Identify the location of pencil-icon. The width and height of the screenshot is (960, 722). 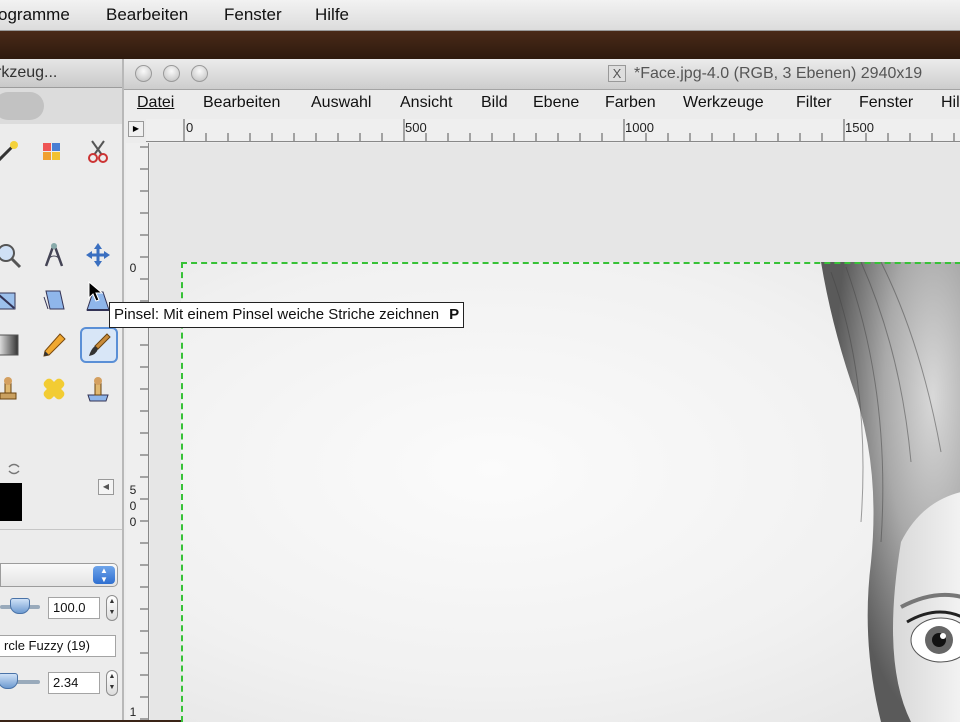
(54, 345).